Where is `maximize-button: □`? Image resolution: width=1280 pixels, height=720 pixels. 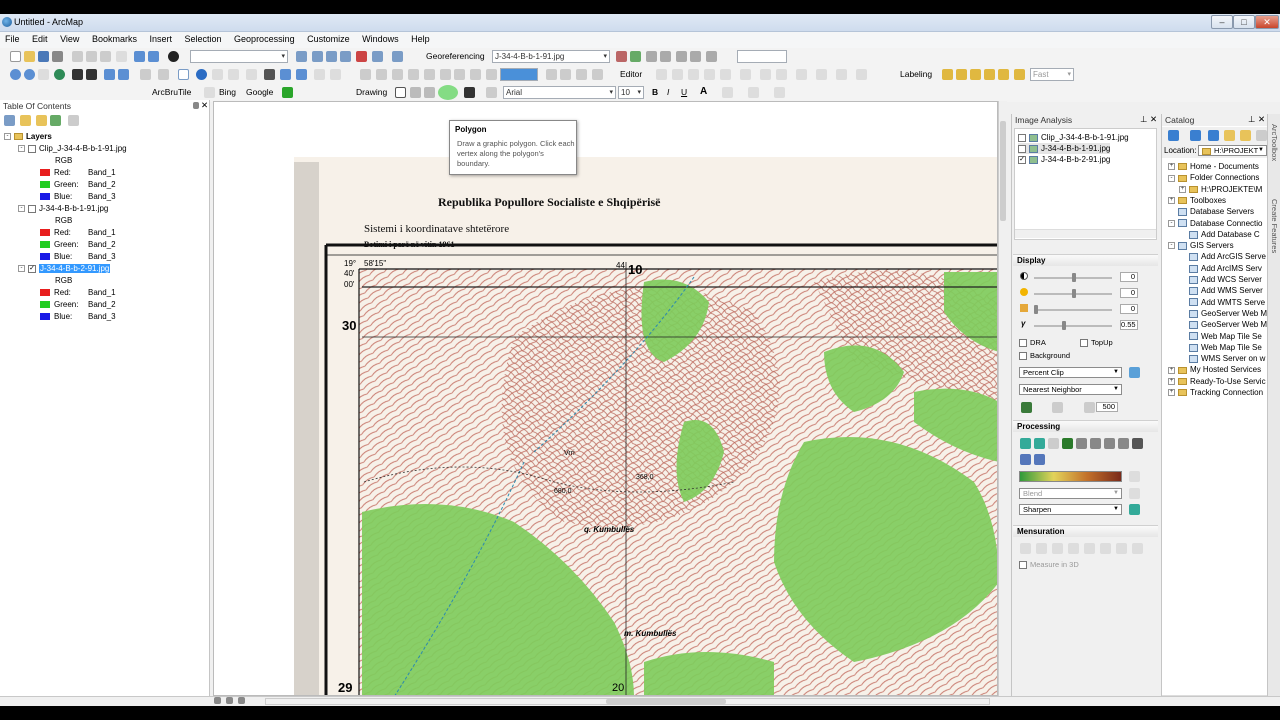 maximize-button: □ is located at coordinates (1244, 22).